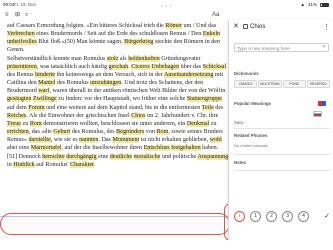 The image size is (333, 250). I want to click on highlighted-word: Schicksal, so click(214, 66).